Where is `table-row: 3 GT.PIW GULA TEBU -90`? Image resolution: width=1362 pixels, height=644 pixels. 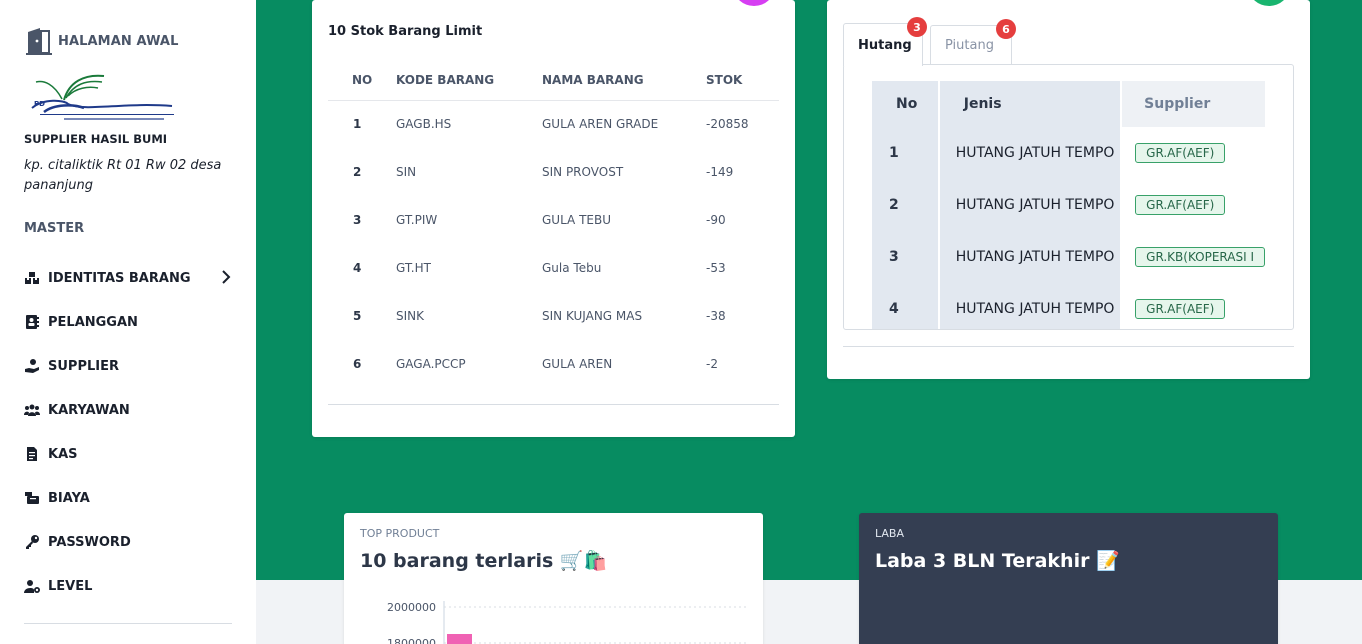
table-row: 3 GT.PIW GULA TEBU -90 is located at coordinates (553, 220).